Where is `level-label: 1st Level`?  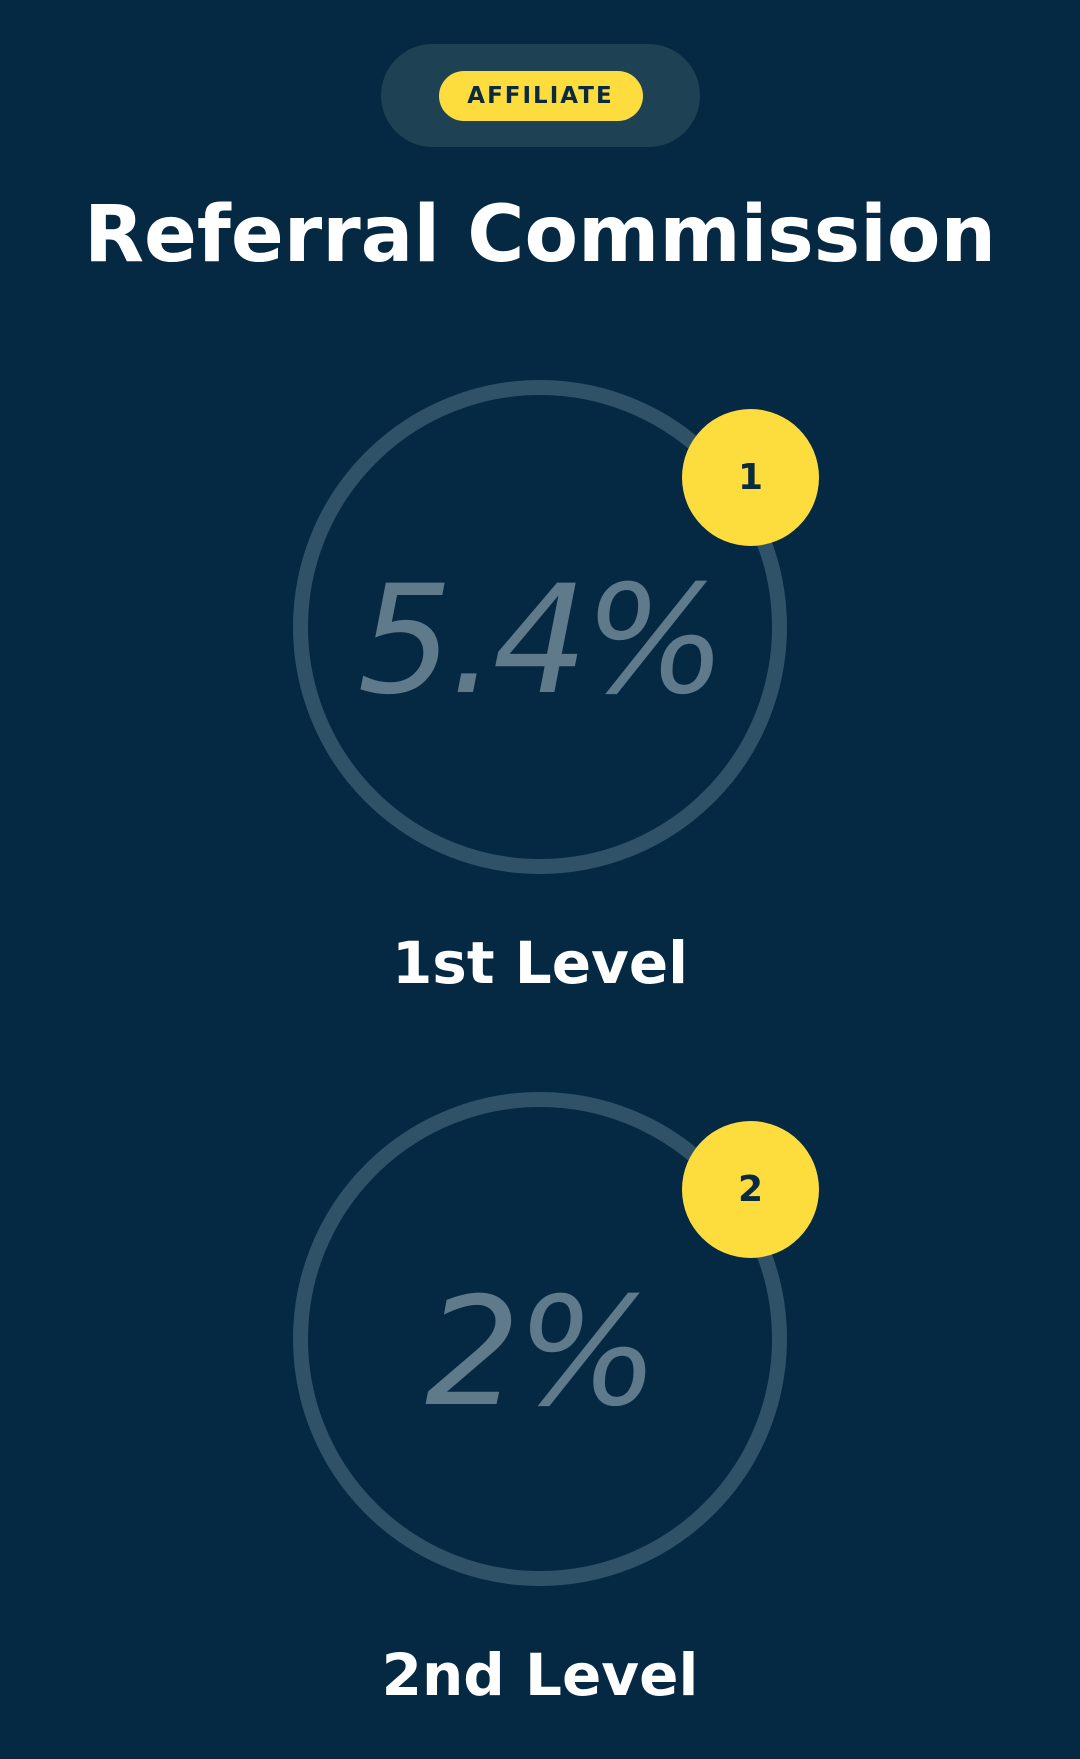
level-label: 1st Level is located at coordinates (540, 963).